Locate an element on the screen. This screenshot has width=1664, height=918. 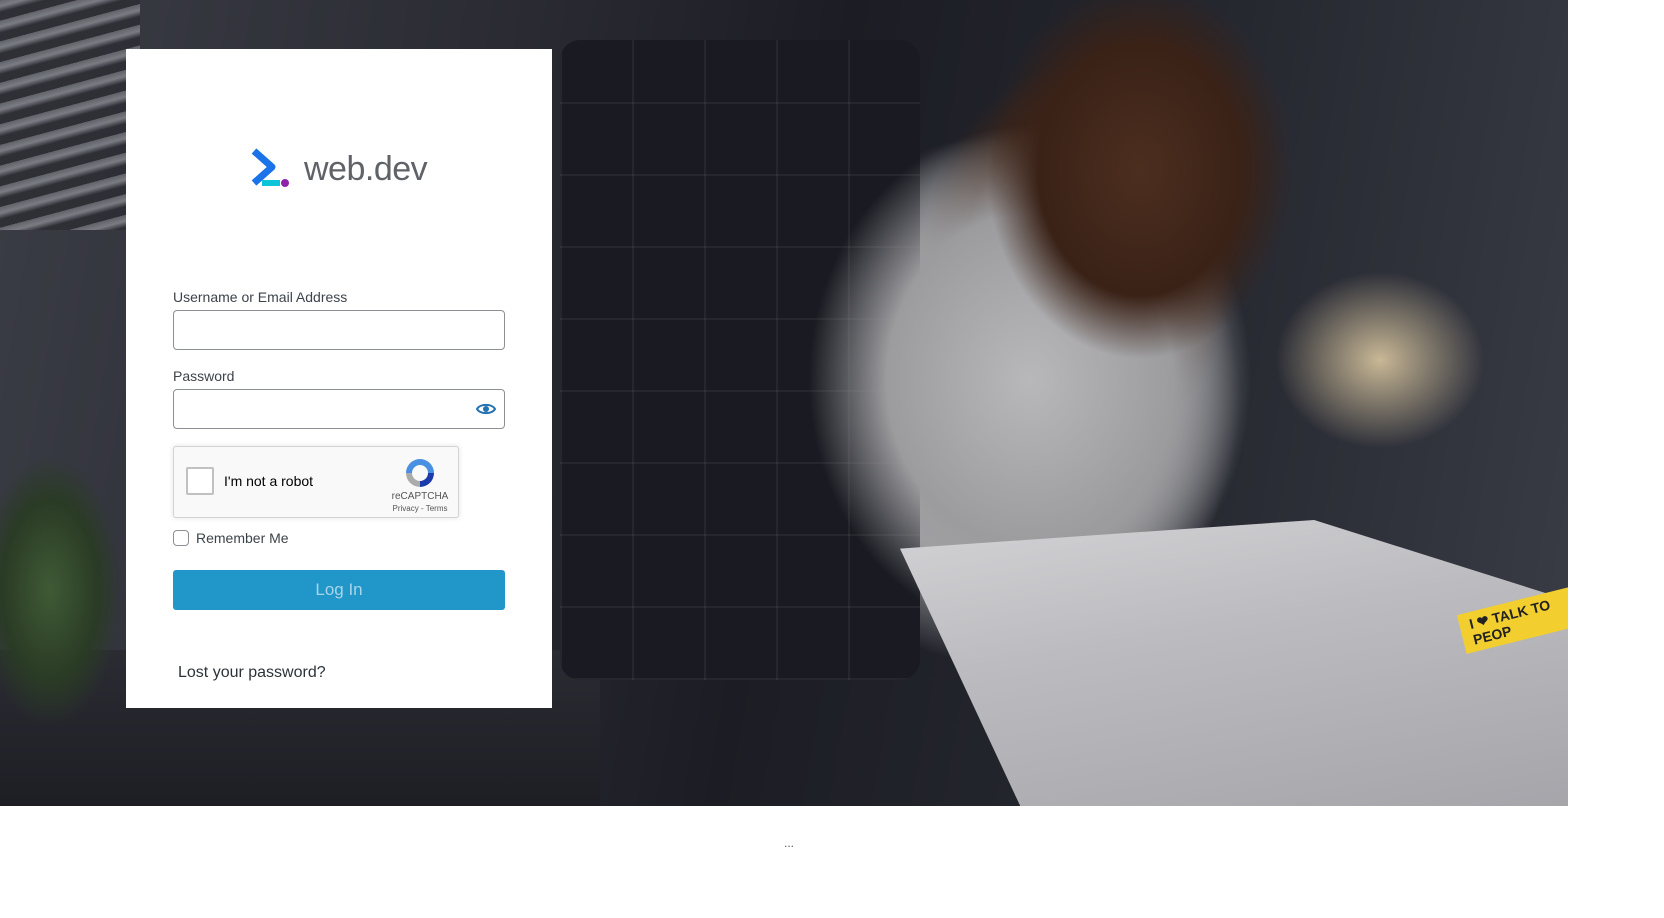
recaptcha-logo-icon is located at coordinates (420, 473).